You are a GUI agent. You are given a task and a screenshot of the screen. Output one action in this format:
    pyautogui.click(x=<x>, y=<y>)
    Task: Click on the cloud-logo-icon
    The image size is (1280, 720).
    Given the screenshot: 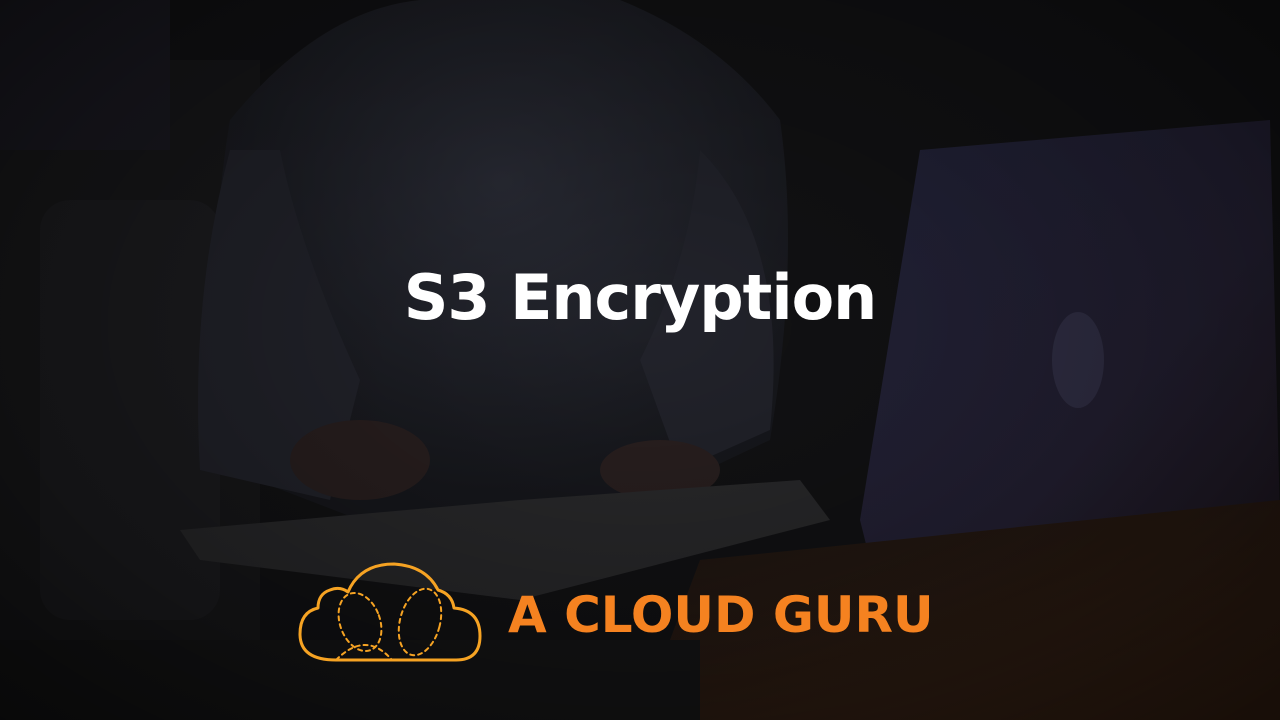 What is the action you would take?
    pyautogui.click(x=390, y=612)
    